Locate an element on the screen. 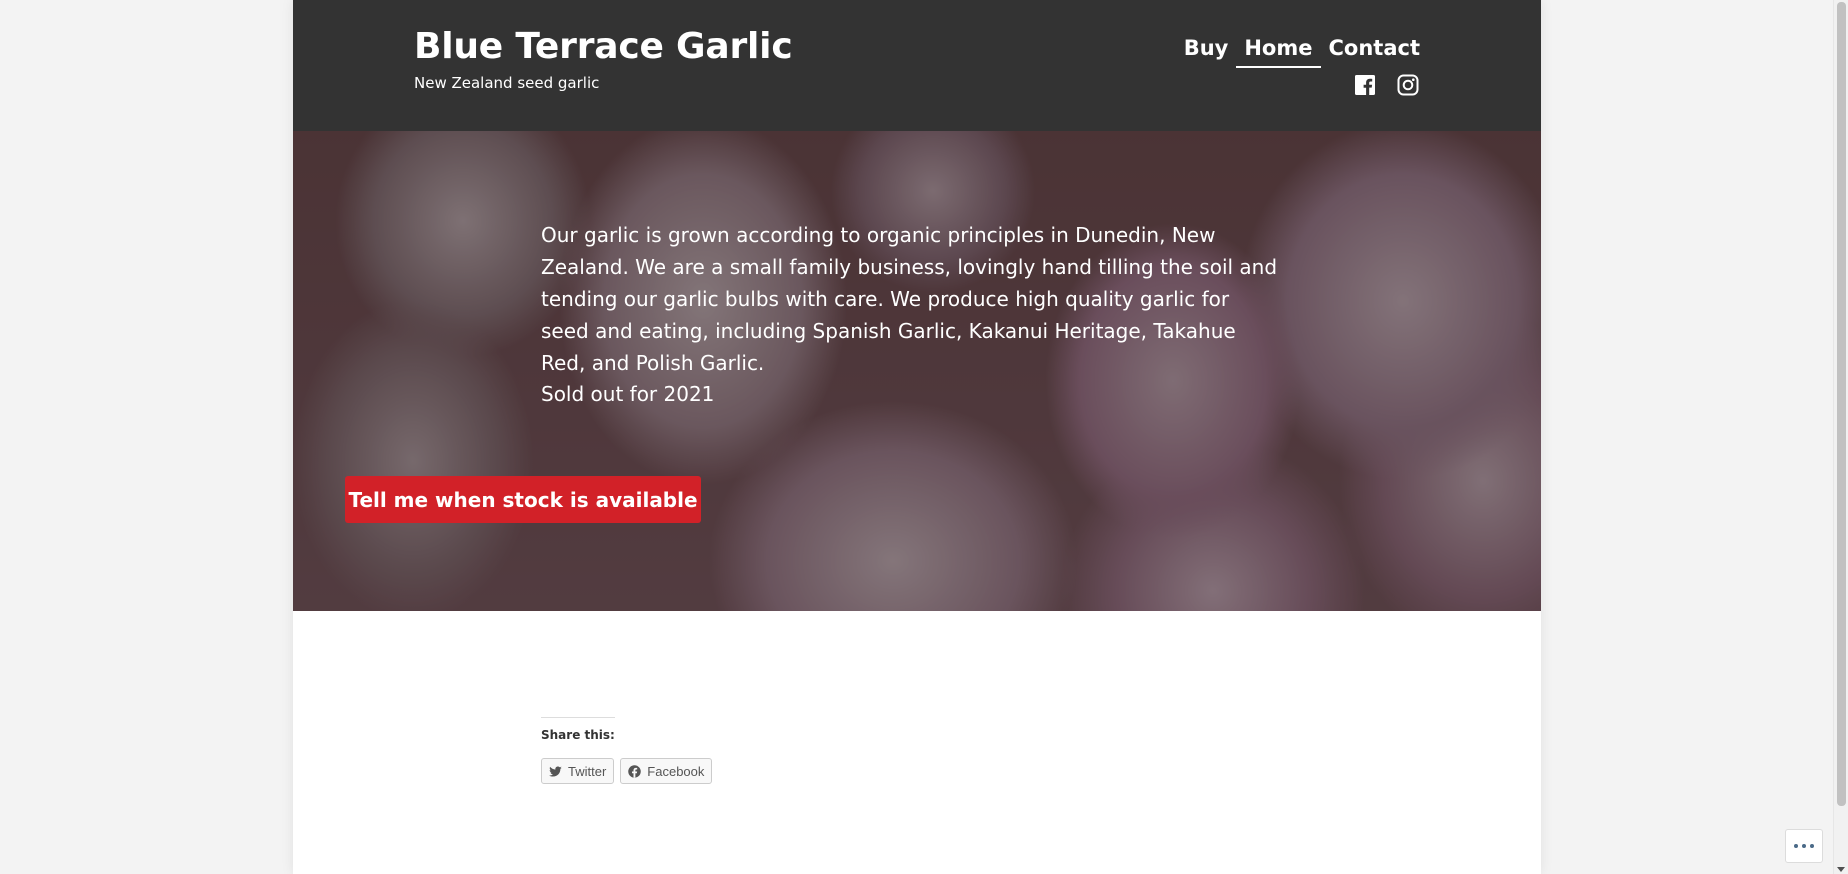 The image size is (1848, 874). site-title: Blue Terrace Garlic is located at coordinates (603, 46).